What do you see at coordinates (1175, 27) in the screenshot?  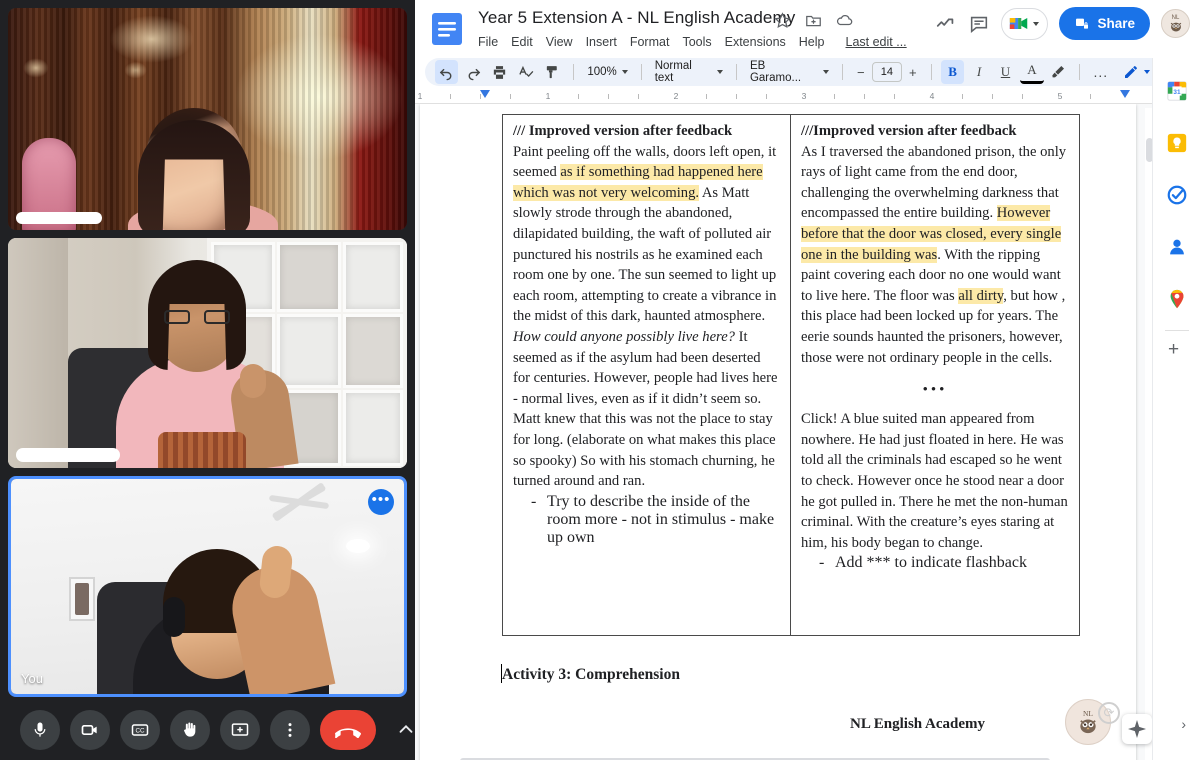 I see `owl-logo-icon` at bounding box center [1175, 27].